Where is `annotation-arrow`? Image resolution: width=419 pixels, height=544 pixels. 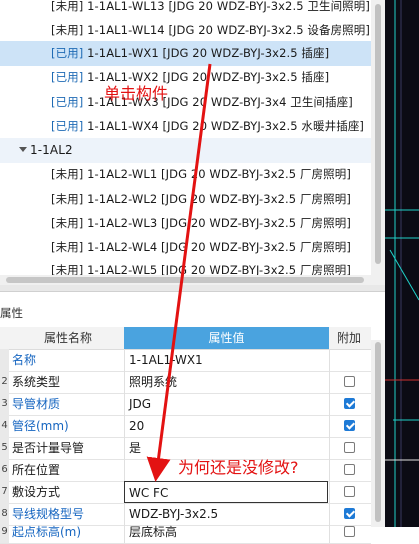 annotation-arrow is located at coordinates (179, 272).